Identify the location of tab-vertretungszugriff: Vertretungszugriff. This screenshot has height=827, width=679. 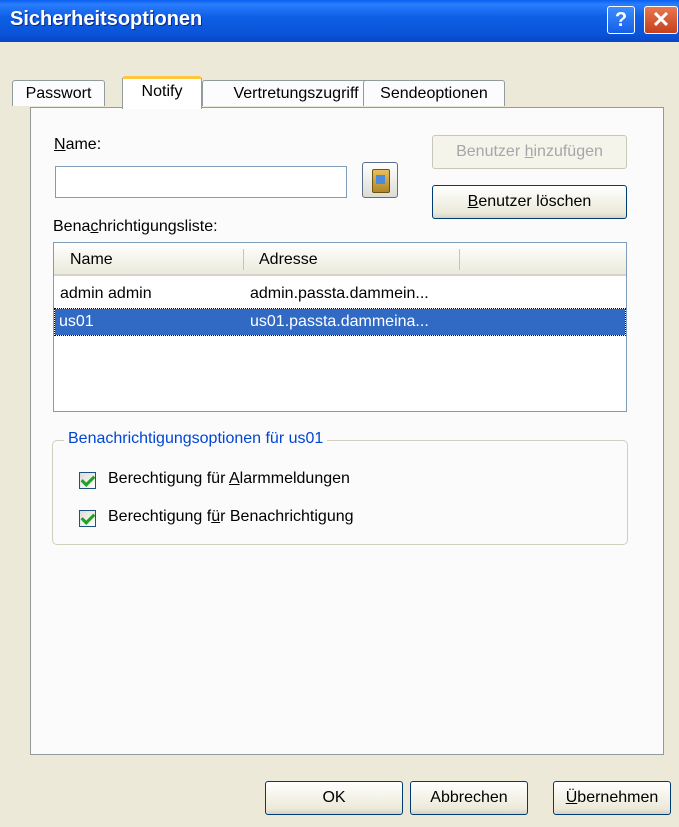
(296, 93).